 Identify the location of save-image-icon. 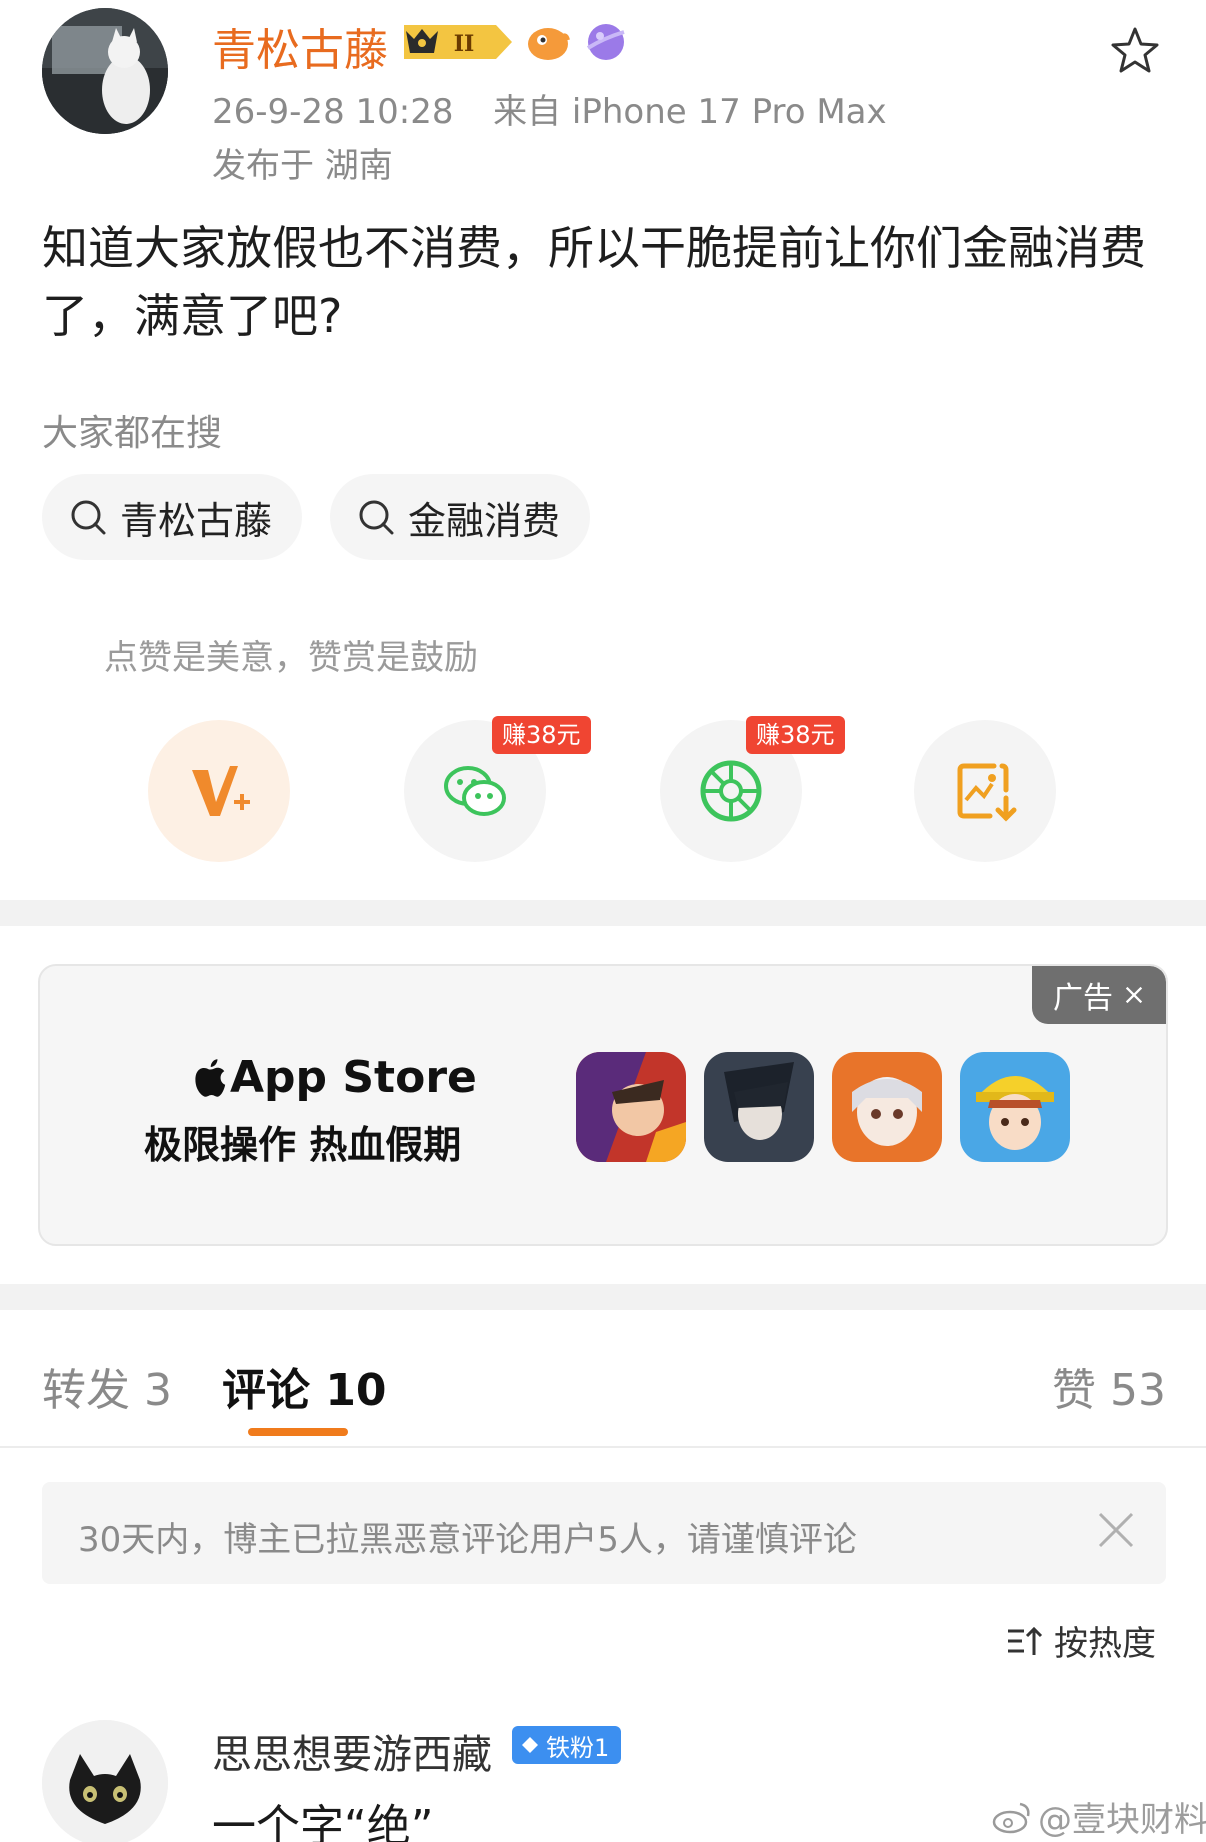
(987, 792).